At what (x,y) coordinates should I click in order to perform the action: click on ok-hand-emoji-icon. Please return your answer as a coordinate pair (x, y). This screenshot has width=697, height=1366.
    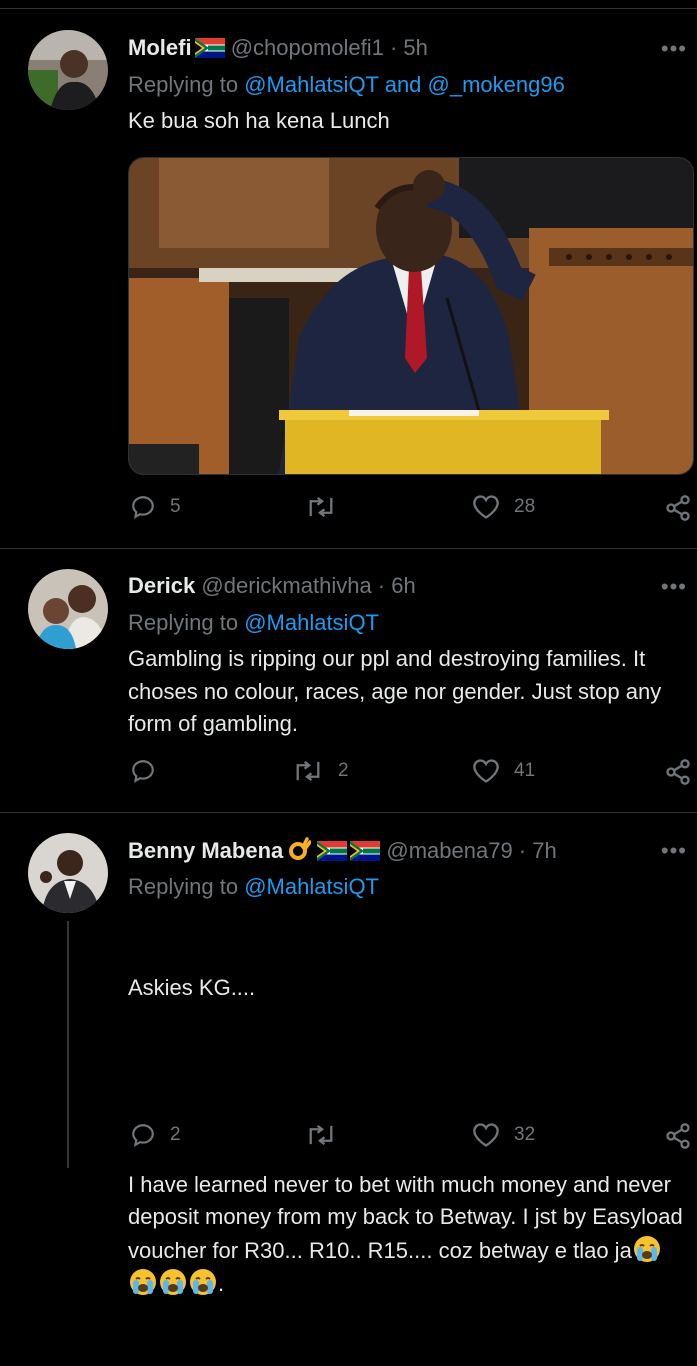
    Looking at the image, I should click on (301, 852).